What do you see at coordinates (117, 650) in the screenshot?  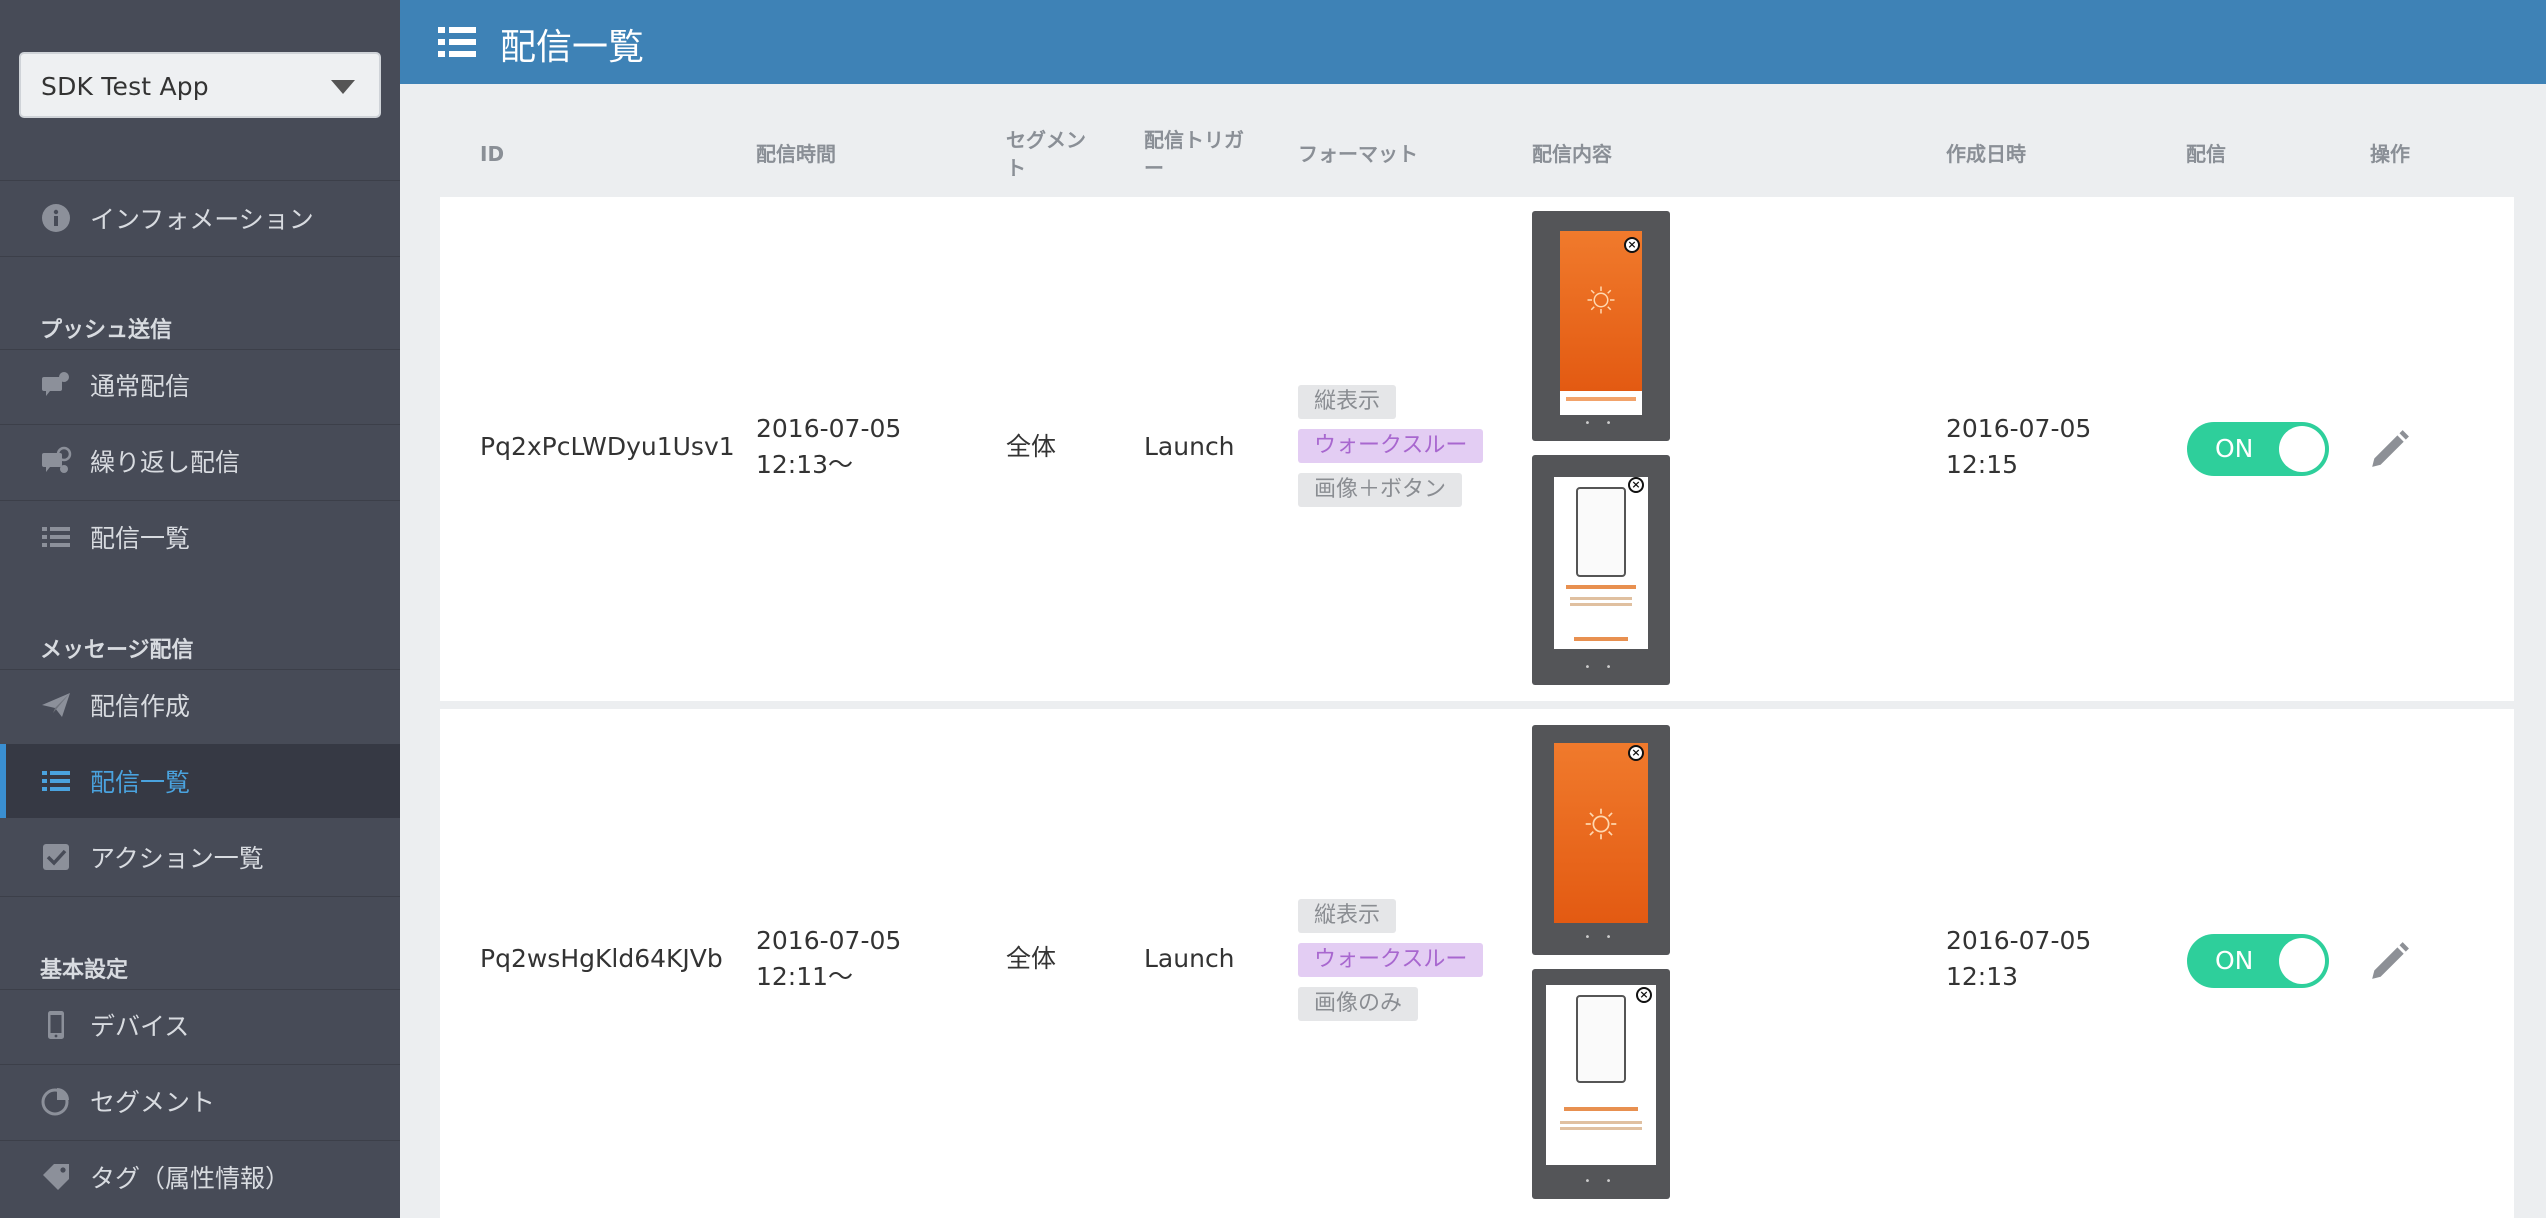 I see `section-heading-message: メッセージ配信` at bounding box center [117, 650].